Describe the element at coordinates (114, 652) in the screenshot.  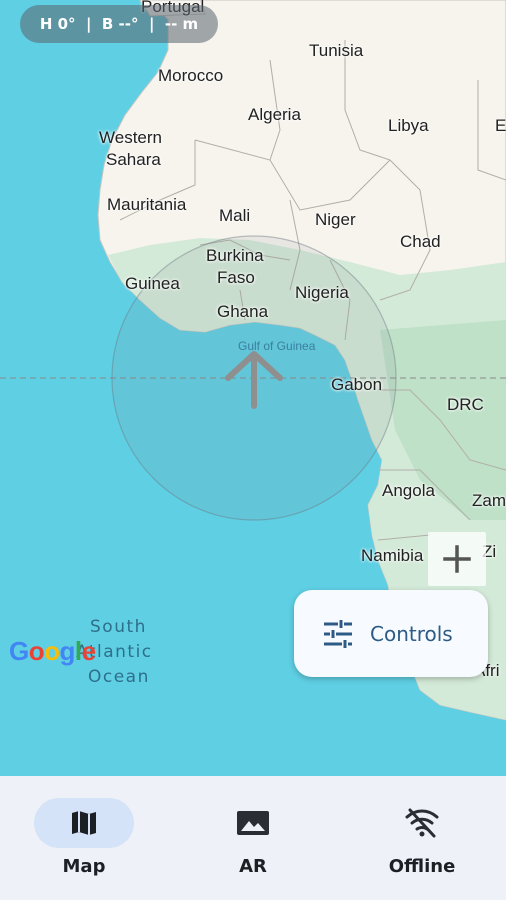
I see `map-label-south-atlantic-ocean: South Atlantic Ocean` at that location.